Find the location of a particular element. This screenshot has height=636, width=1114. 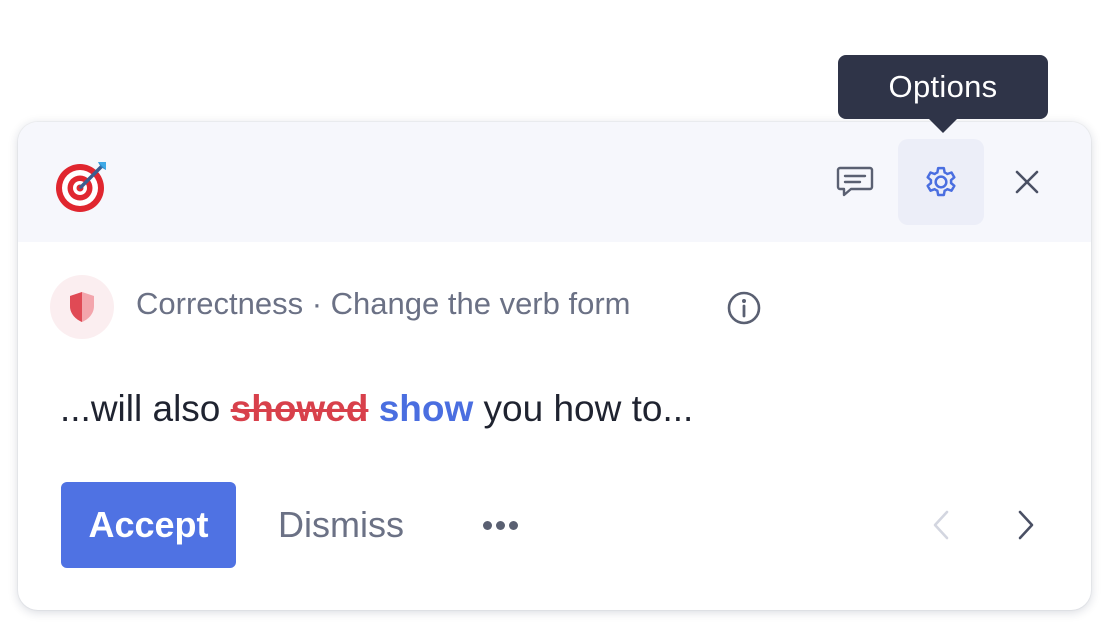

more-options-button is located at coordinates (500, 525).